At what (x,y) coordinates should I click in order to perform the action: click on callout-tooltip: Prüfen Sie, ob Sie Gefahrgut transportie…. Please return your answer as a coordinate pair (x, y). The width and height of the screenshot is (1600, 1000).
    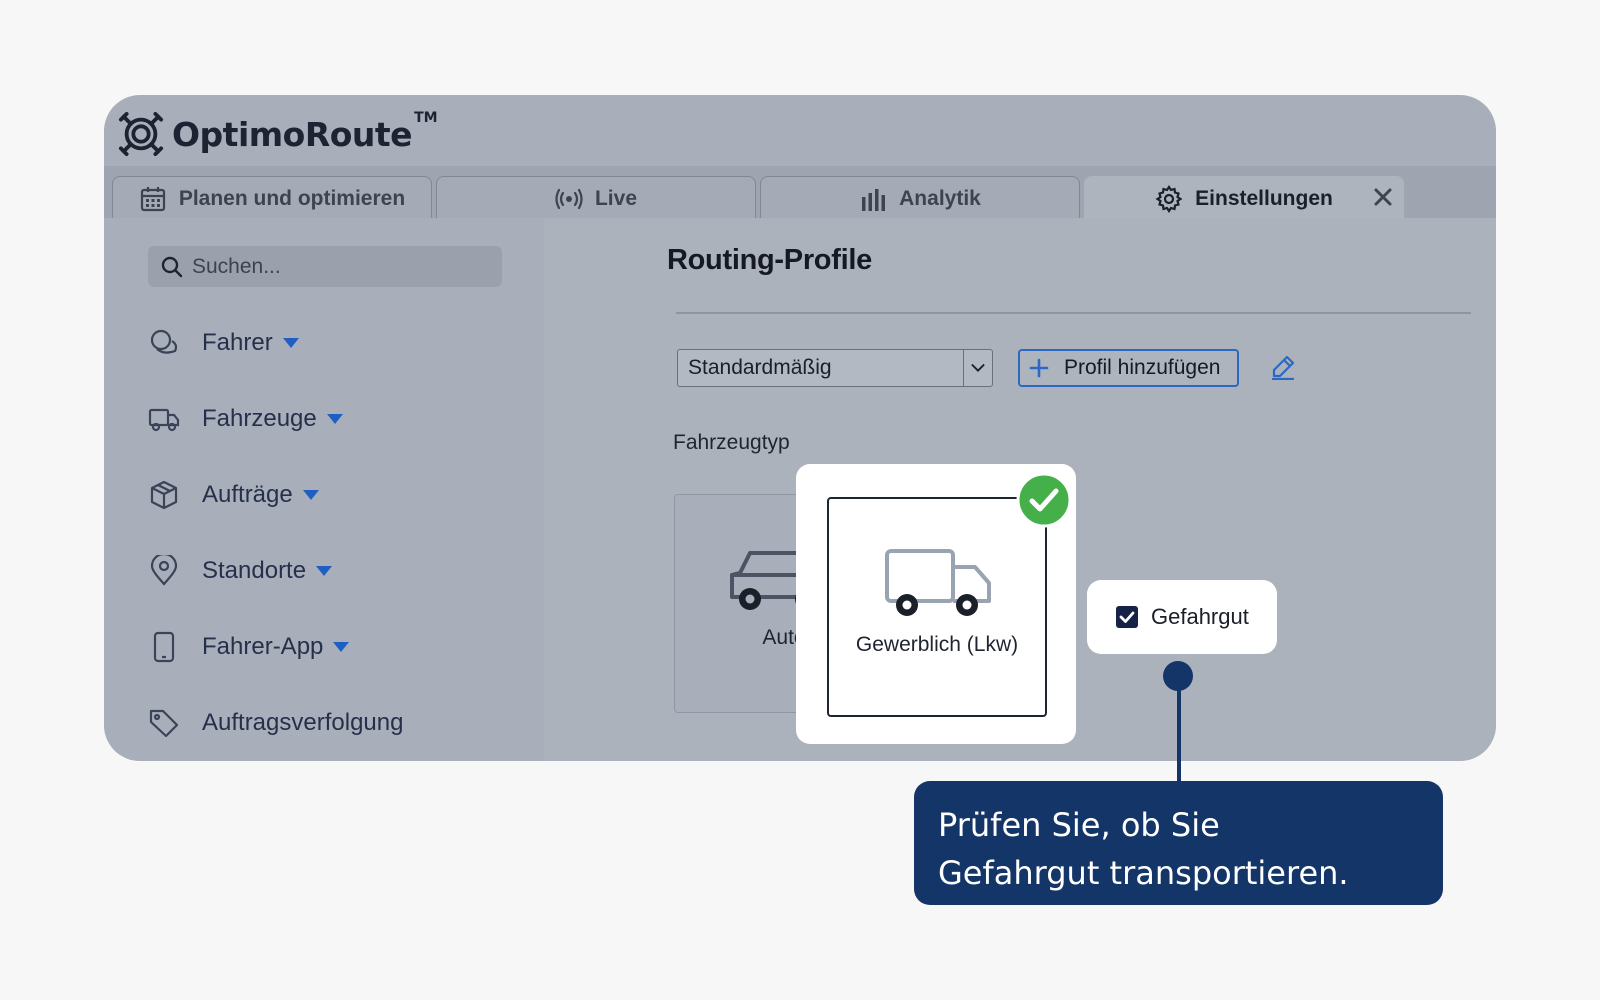
    Looking at the image, I should click on (1178, 843).